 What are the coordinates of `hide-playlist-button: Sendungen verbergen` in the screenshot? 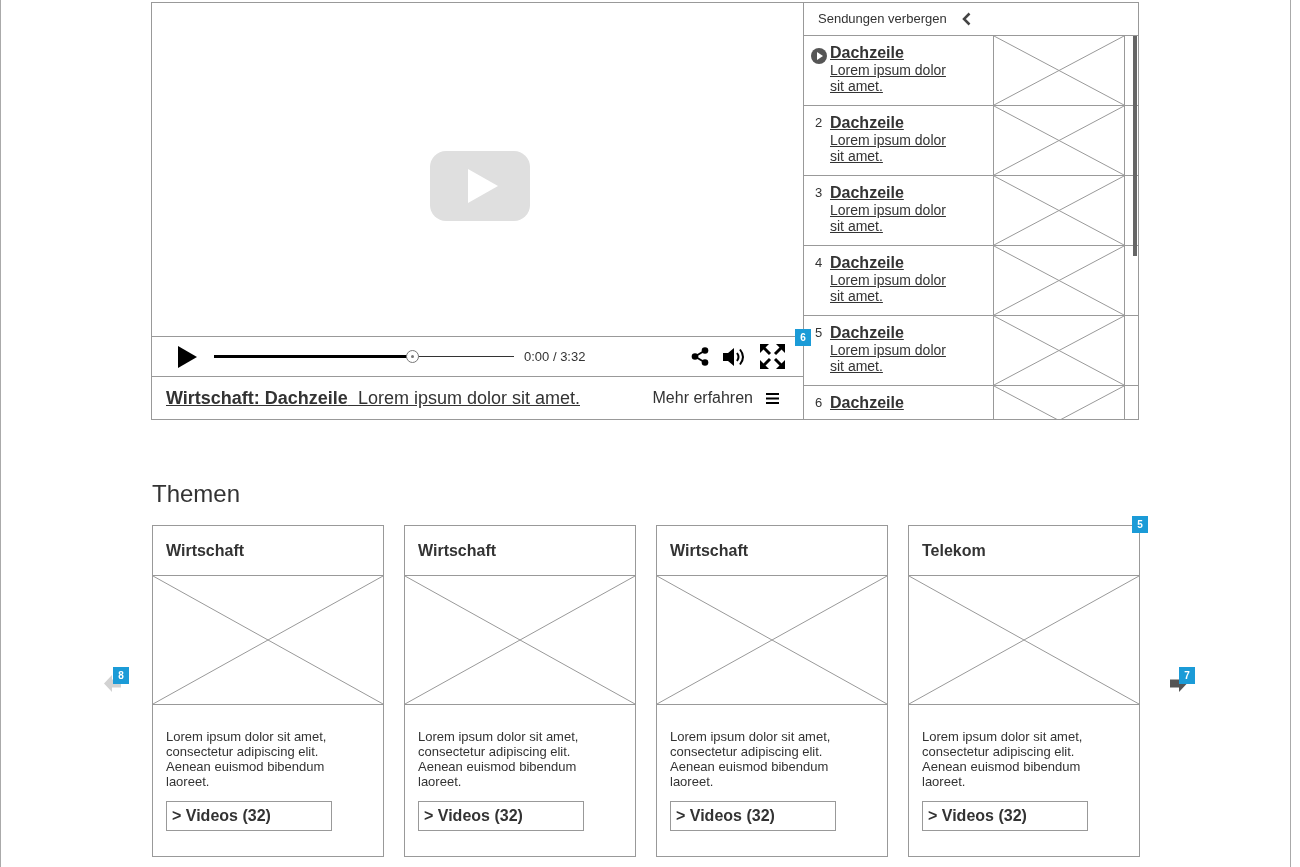 It's located at (894, 19).